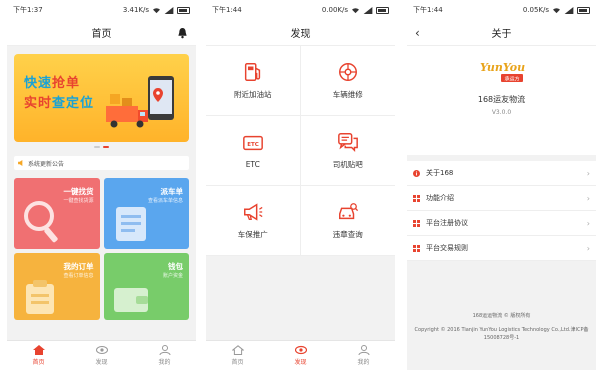 Image resolution: width=600 pixels, height=370 pixels. What do you see at coordinates (334, 10) in the screenshot?
I see `network-speed: 0.00K/s` at bounding box center [334, 10].